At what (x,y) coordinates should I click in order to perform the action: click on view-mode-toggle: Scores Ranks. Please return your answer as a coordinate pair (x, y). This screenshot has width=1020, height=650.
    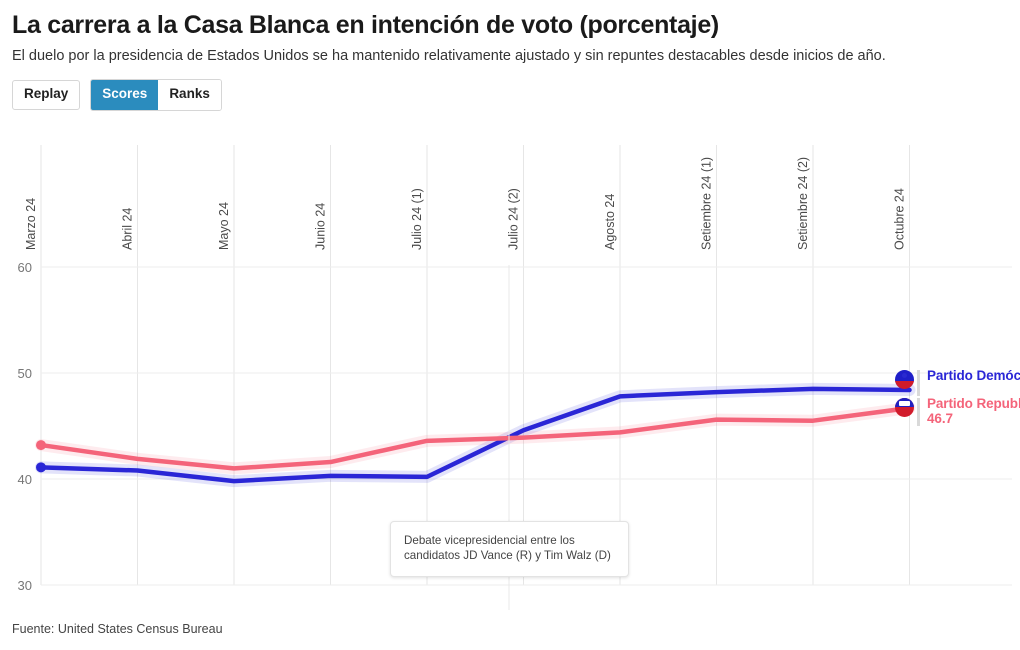
    Looking at the image, I should click on (156, 95).